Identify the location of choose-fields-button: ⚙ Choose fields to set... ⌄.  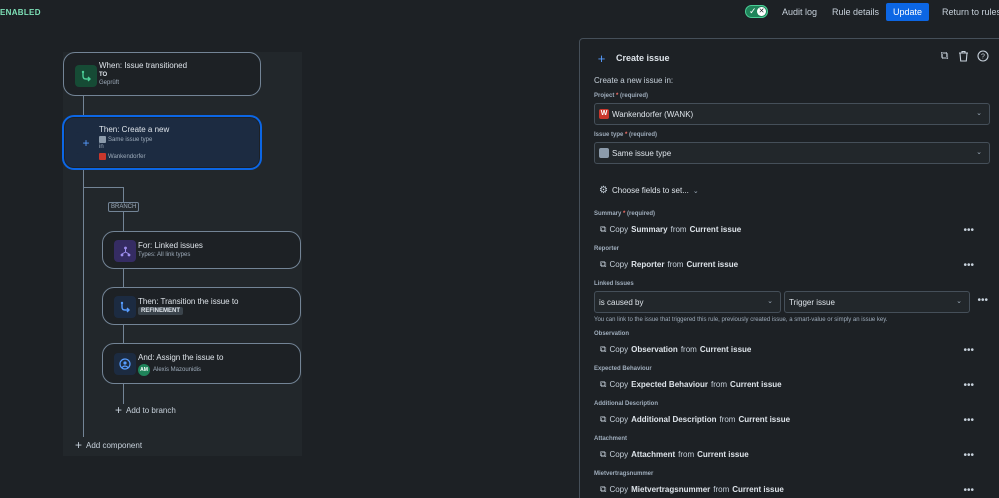
(649, 190).